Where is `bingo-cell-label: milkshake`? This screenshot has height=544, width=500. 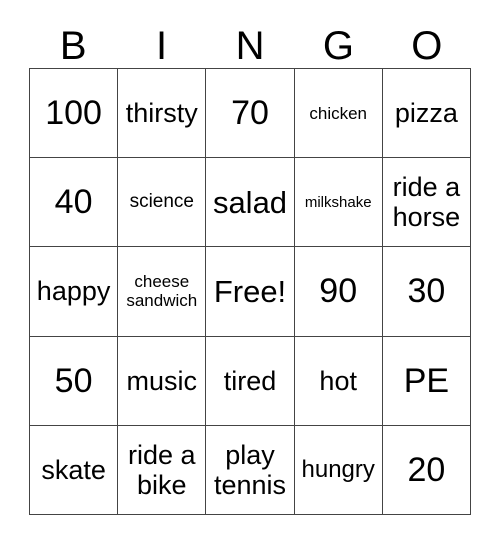 bingo-cell-label: milkshake is located at coordinates (338, 202).